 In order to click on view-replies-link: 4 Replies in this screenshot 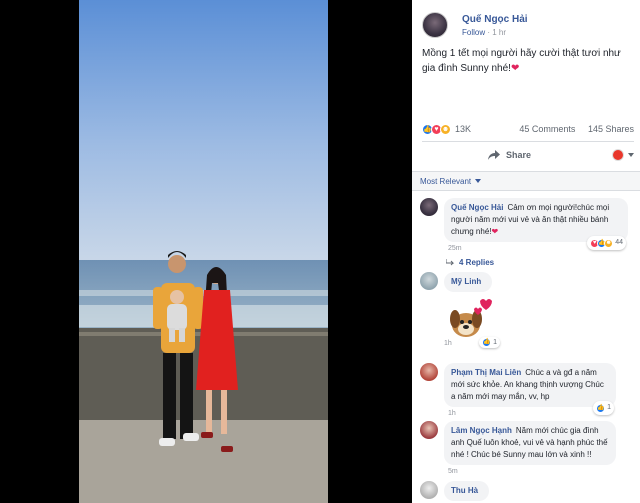, I will do `click(470, 262)`.